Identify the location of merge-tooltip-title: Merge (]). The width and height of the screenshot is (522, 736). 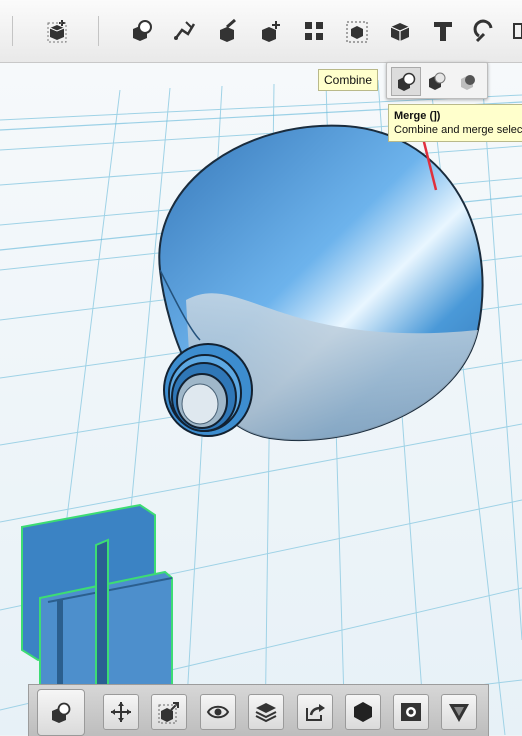
(417, 116).